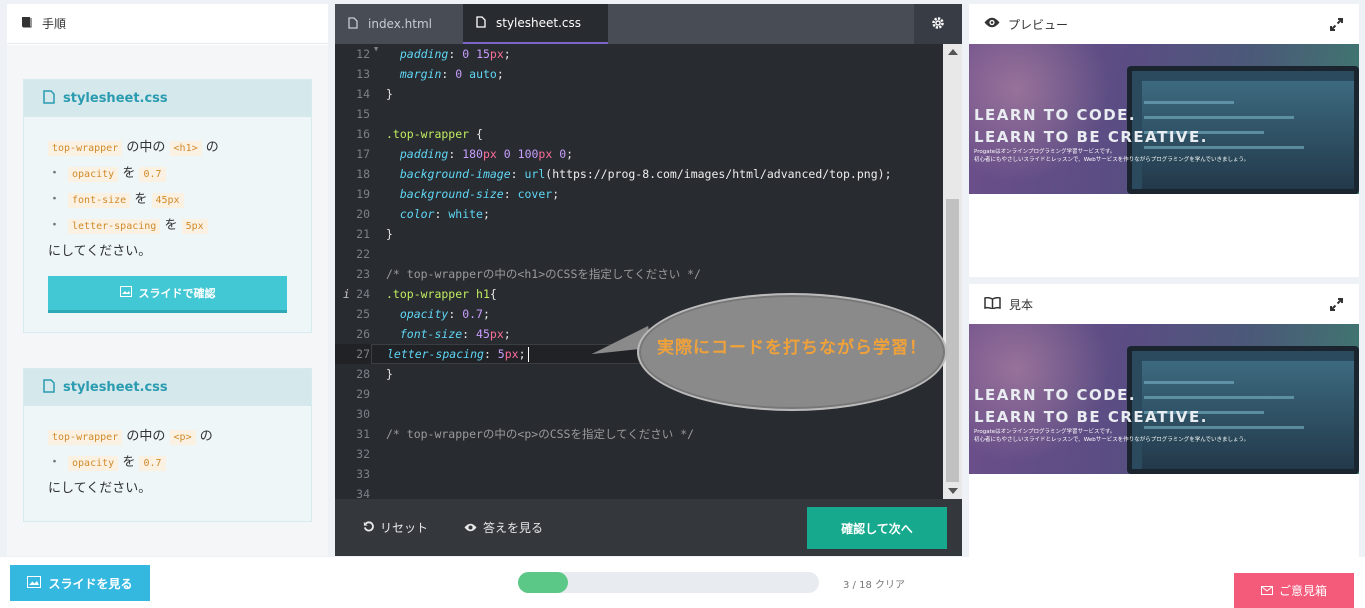 This screenshot has width=1365, height=608. I want to click on preview-title: プレビュー, so click(1038, 24).